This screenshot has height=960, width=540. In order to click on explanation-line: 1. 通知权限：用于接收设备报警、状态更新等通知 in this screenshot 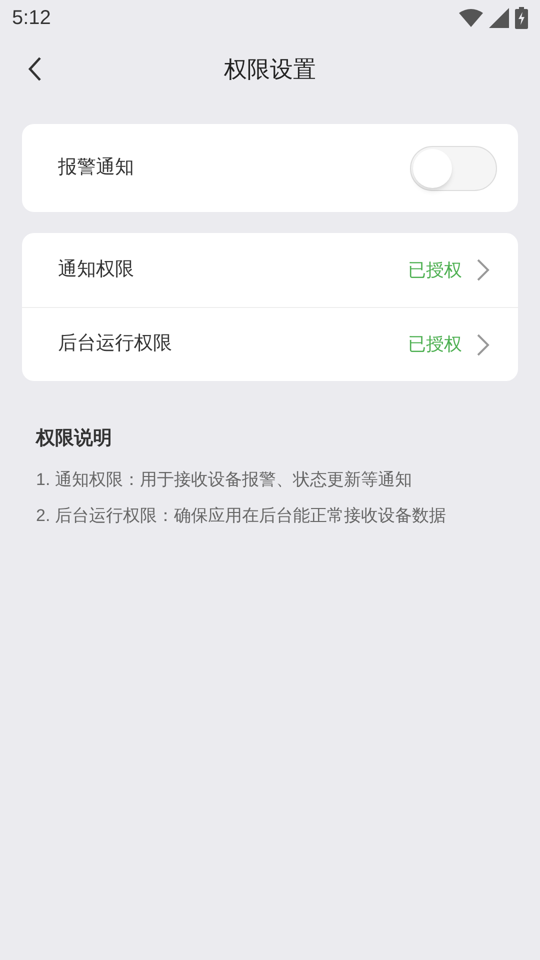, I will do `click(224, 479)`.